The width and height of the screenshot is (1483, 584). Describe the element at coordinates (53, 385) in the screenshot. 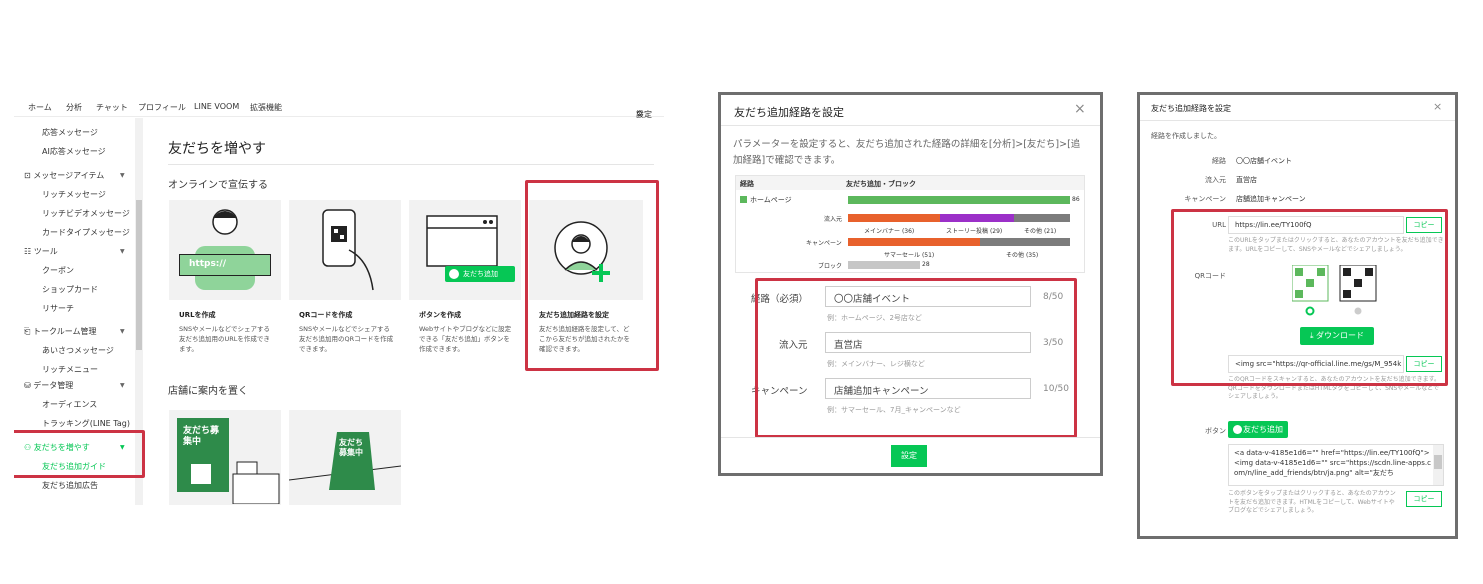

I see `sidebar-group-label: データ管理` at that location.